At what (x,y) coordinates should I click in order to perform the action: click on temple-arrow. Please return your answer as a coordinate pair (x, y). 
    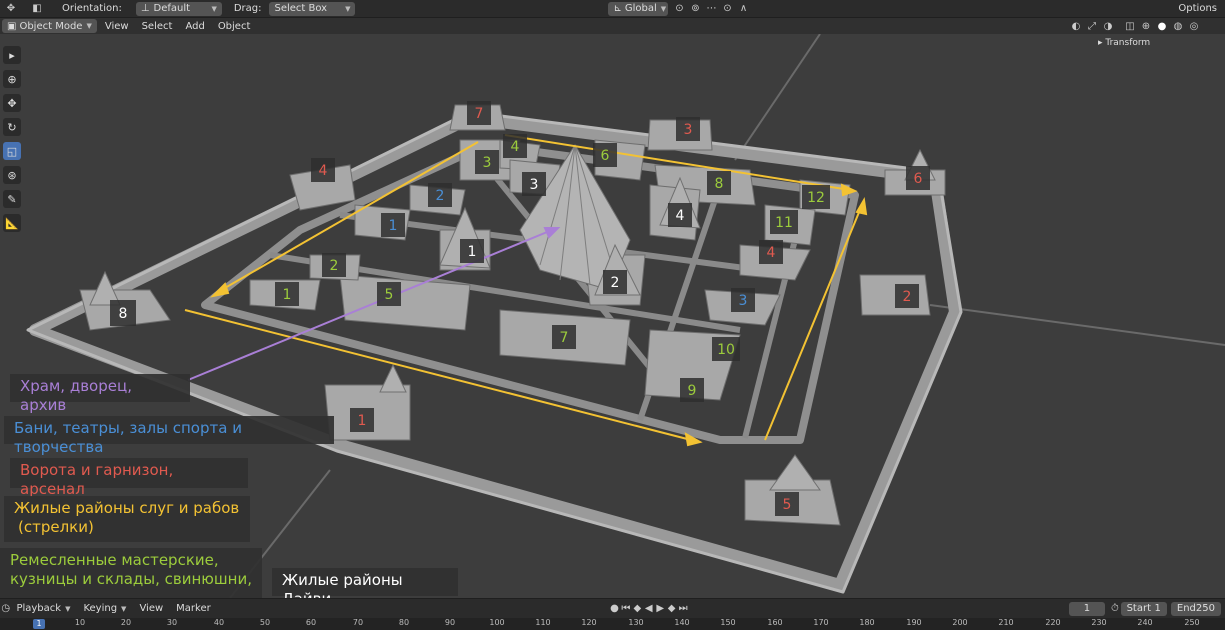
    Looking at the image, I should click on (374, 304).